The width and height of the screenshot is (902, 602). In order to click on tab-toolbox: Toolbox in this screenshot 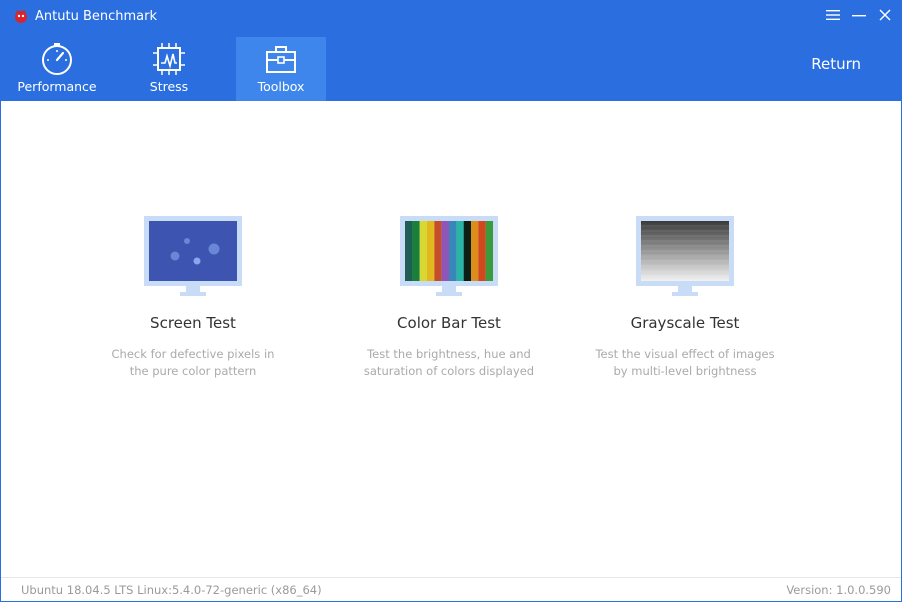, I will do `click(281, 69)`.